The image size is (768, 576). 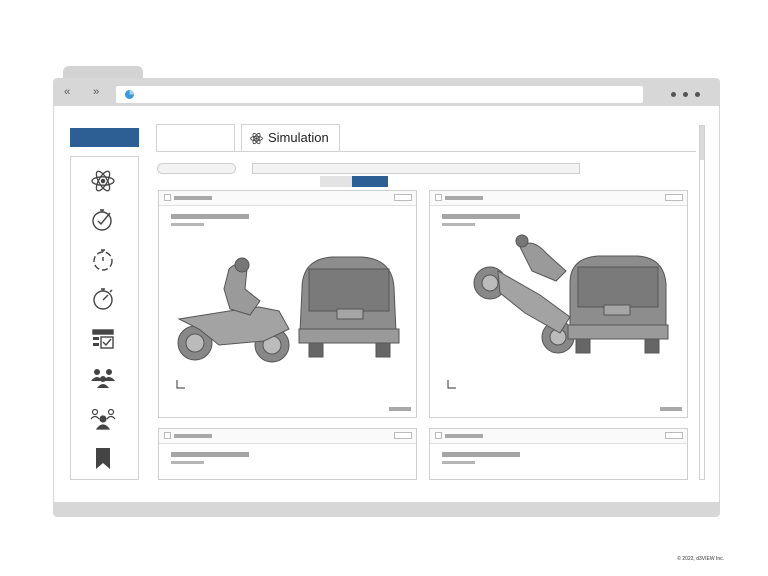 What do you see at coordinates (103, 339) in the screenshot?
I see `checklist-icon` at bounding box center [103, 339].